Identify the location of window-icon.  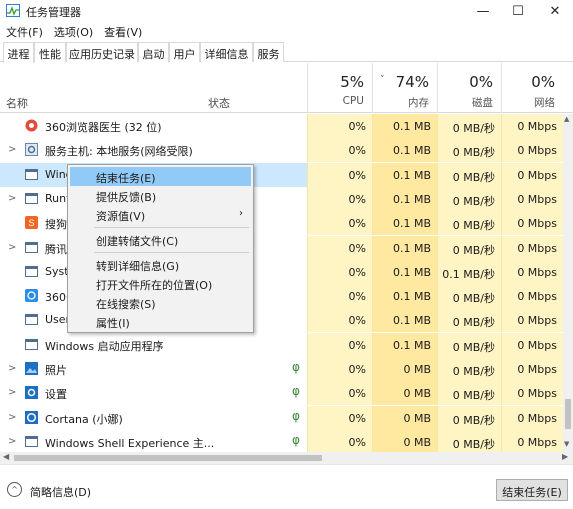
(31, 271).